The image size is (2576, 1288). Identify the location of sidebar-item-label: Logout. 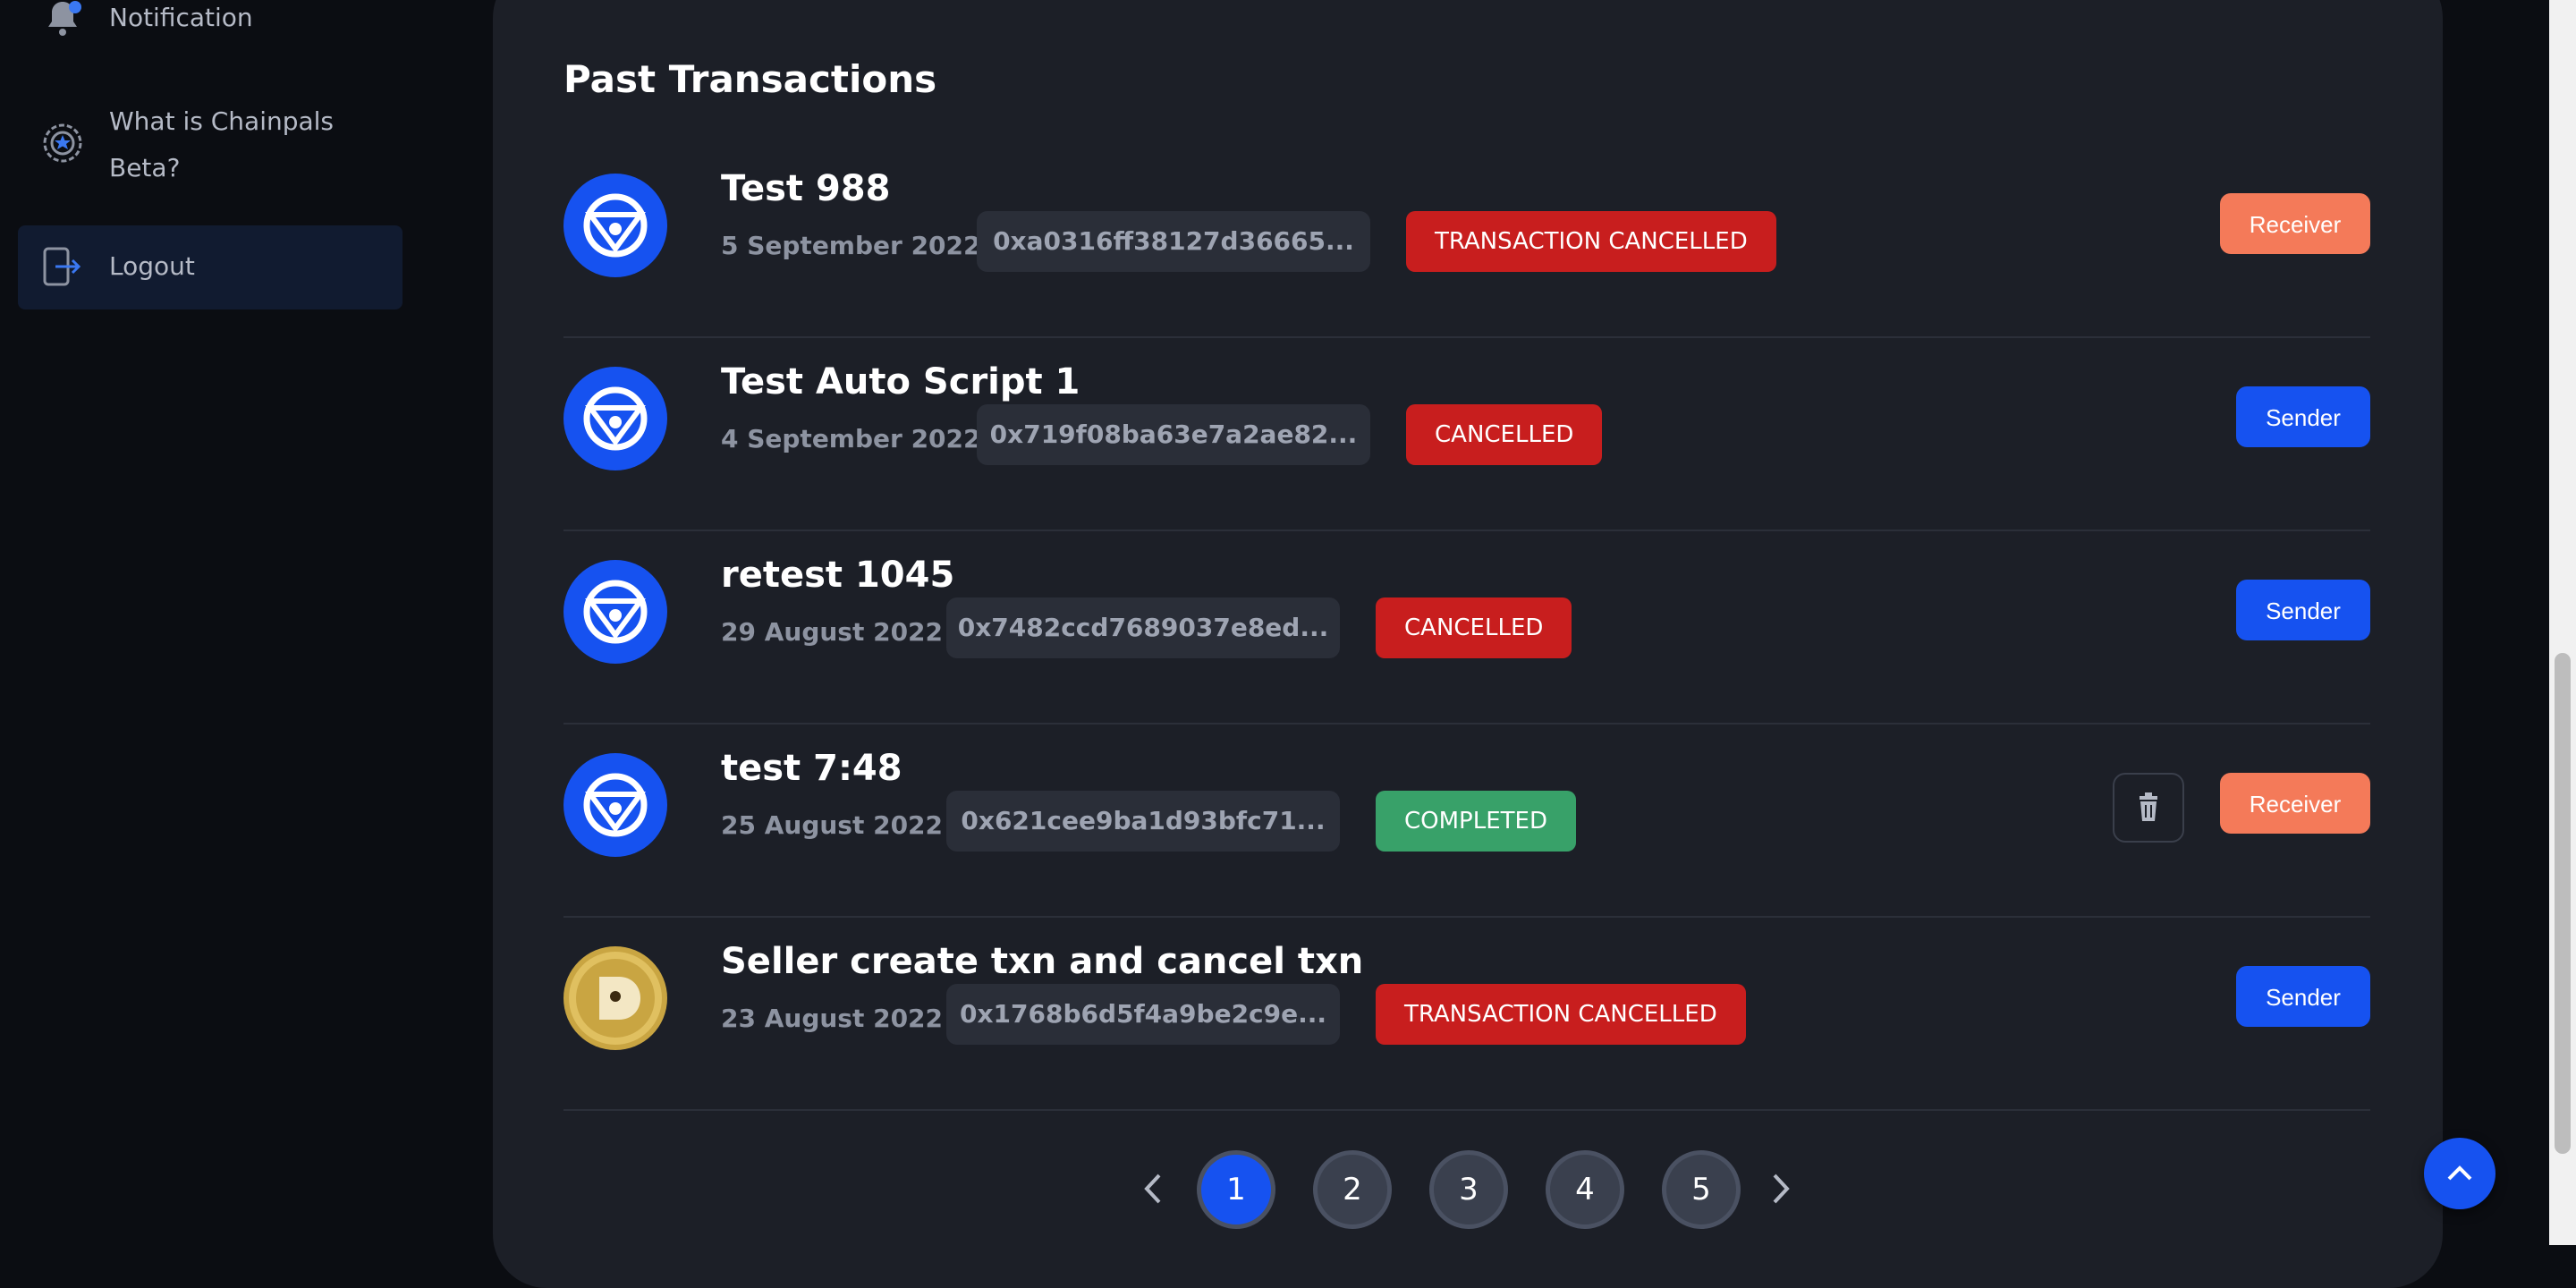
(152, 266).